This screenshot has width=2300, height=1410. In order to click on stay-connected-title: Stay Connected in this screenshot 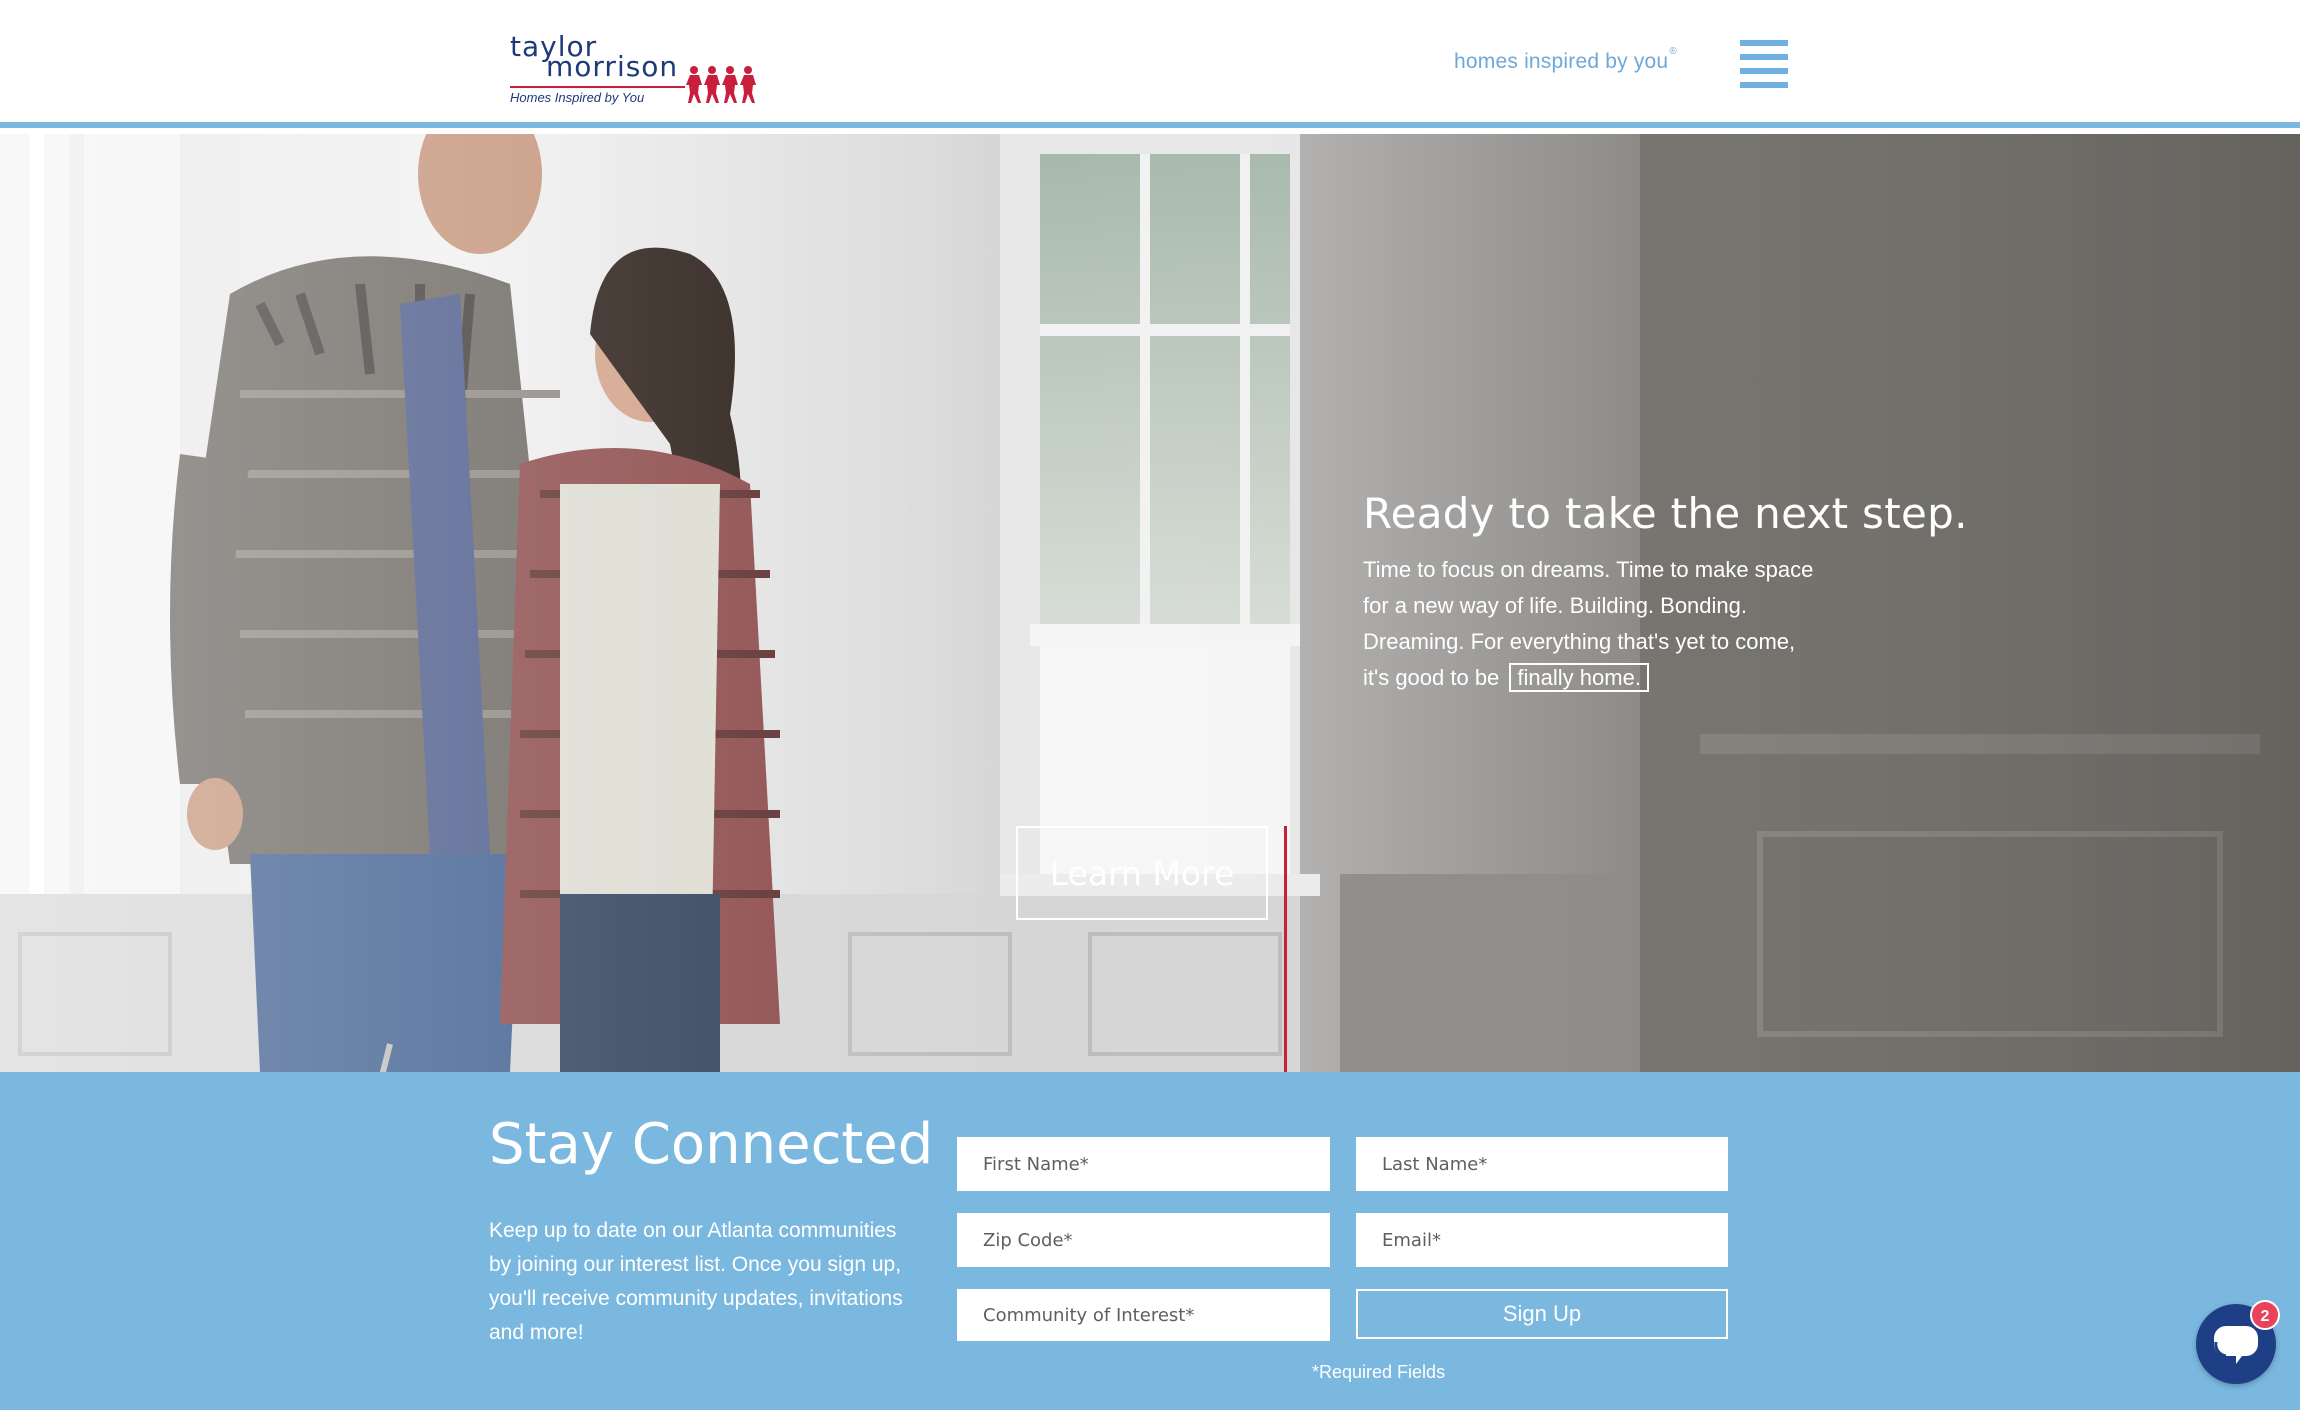, I will do `click(711, 1144)`.